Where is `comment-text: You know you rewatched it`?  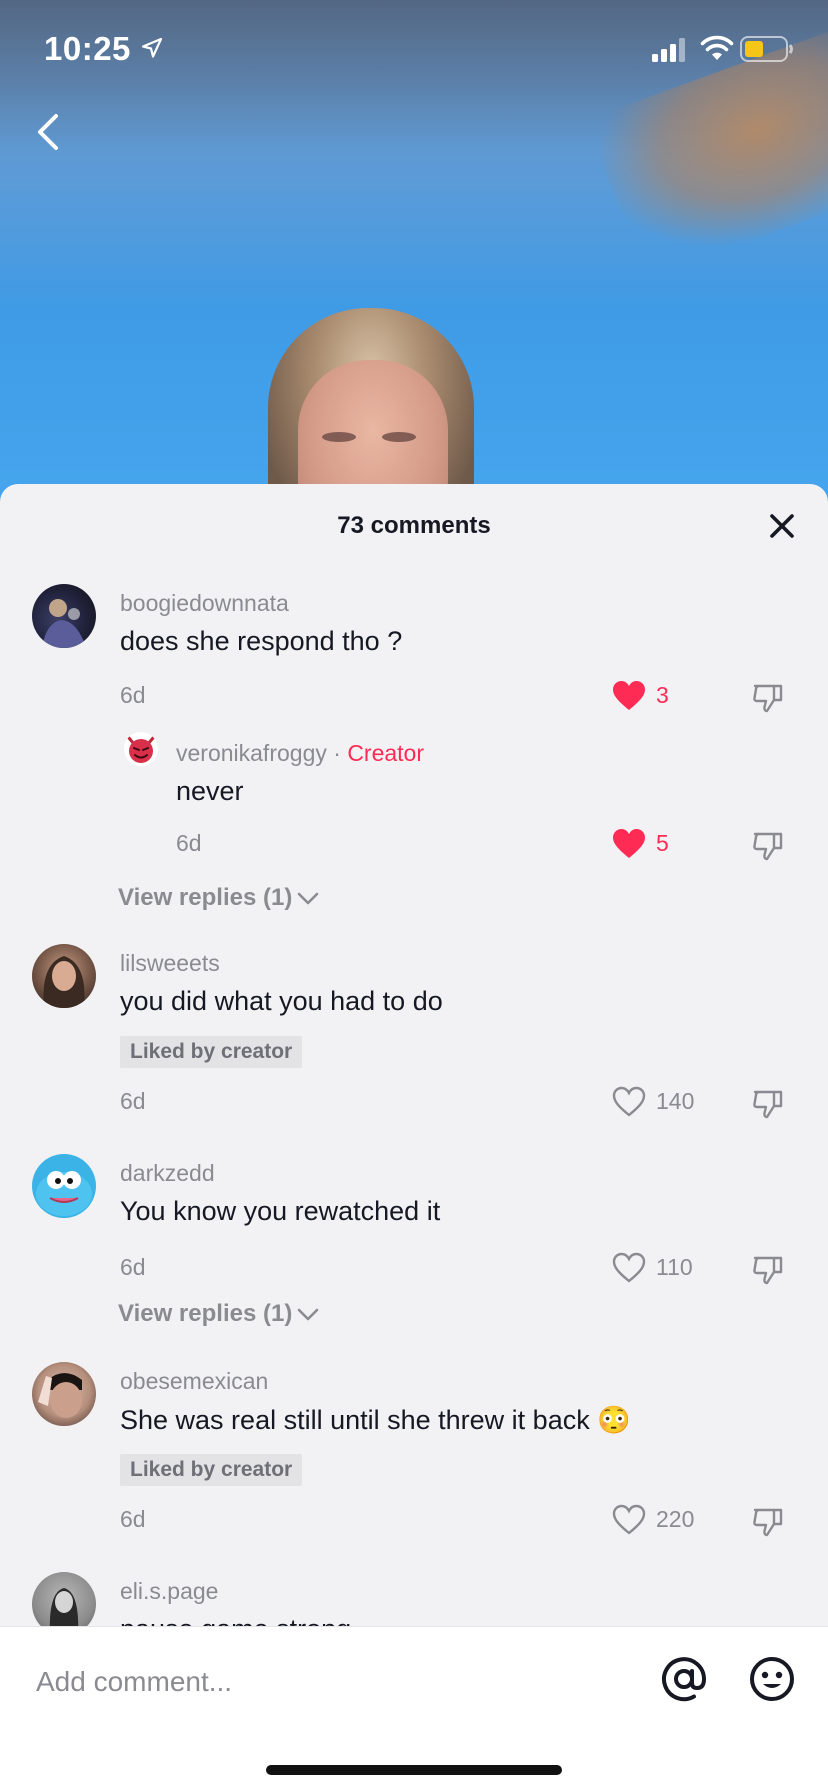
comment-text: You know you rewatched it is located at coordinates (280, 1211).